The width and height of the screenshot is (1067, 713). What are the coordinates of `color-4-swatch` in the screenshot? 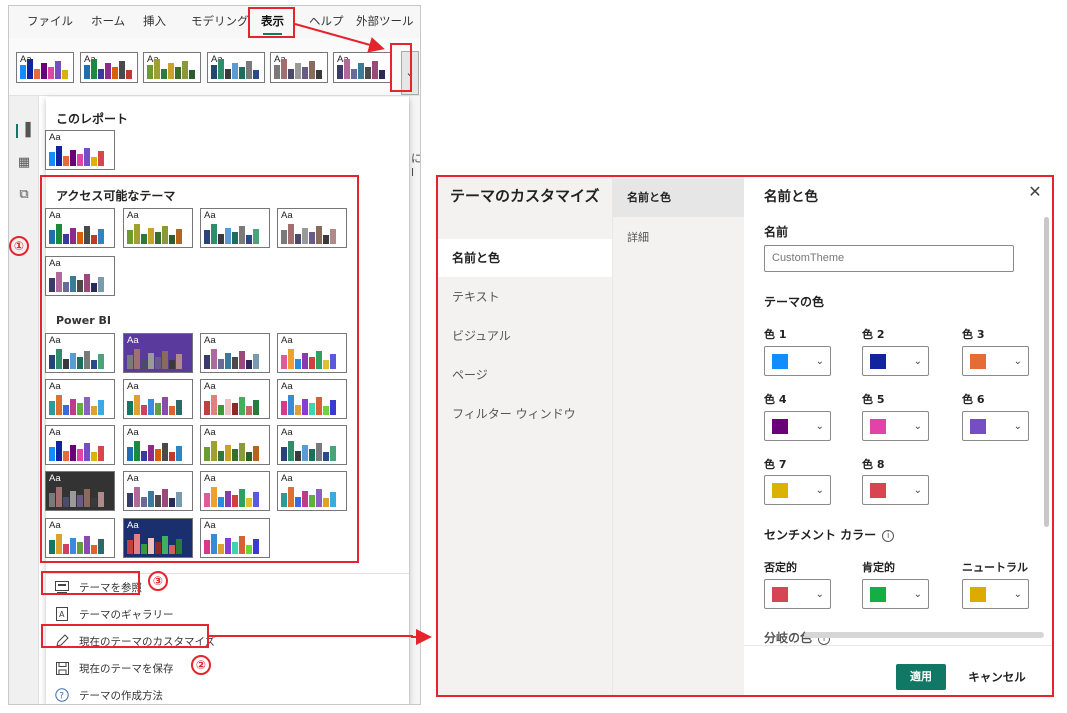 It's located at (780, 426).